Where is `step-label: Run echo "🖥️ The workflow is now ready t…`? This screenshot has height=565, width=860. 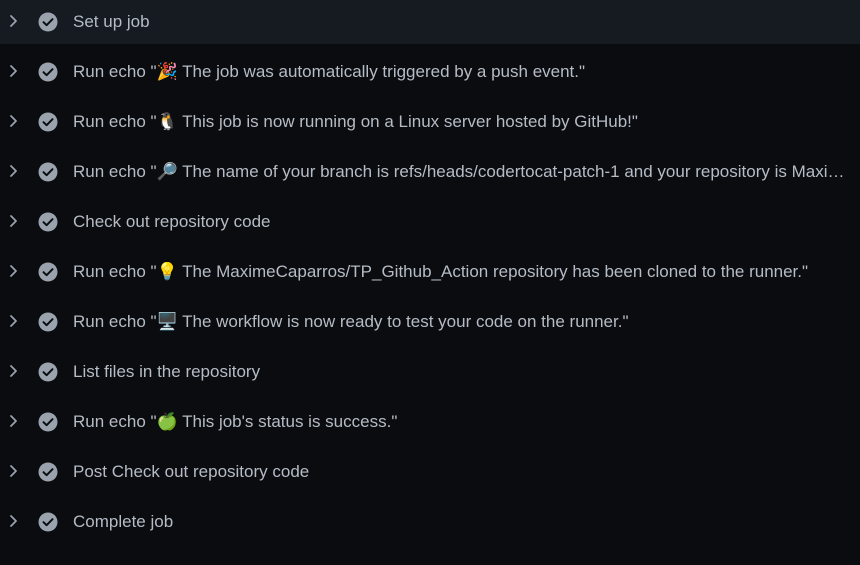
step-label: Run echo "🖥️ The workflow is now ready t… is located at coordinates (351, 321).